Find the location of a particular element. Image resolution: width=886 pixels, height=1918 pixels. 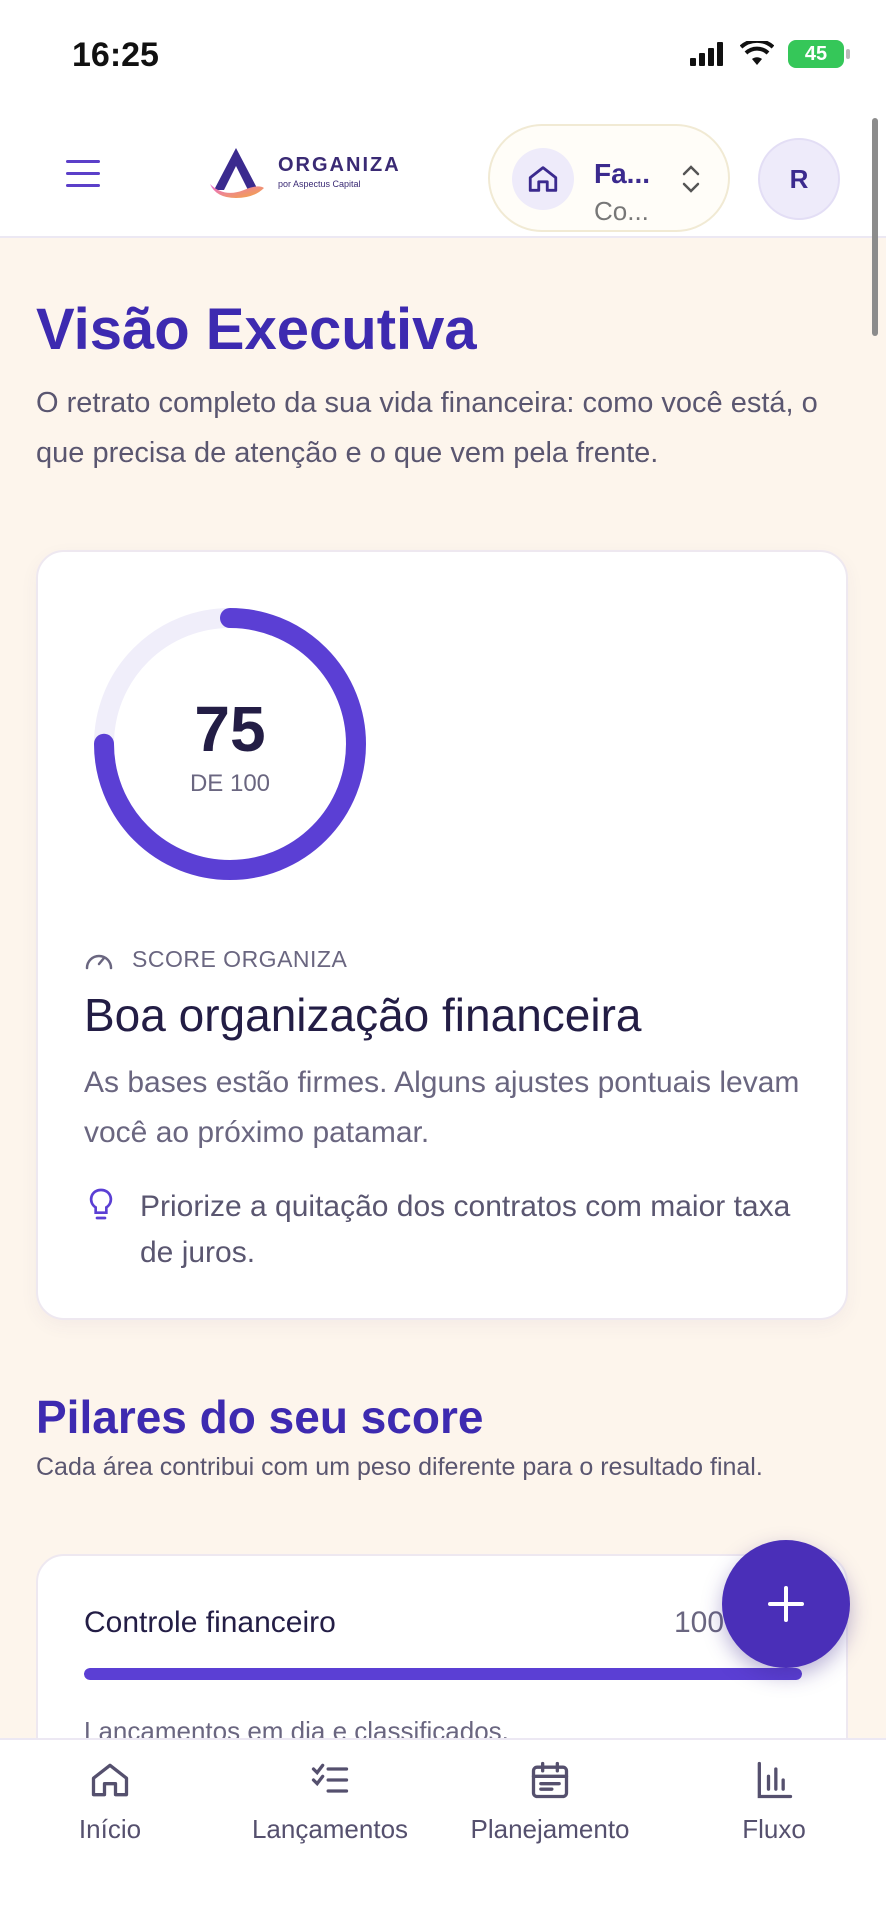

calendar-icon is located at coordinates (550, 1780).